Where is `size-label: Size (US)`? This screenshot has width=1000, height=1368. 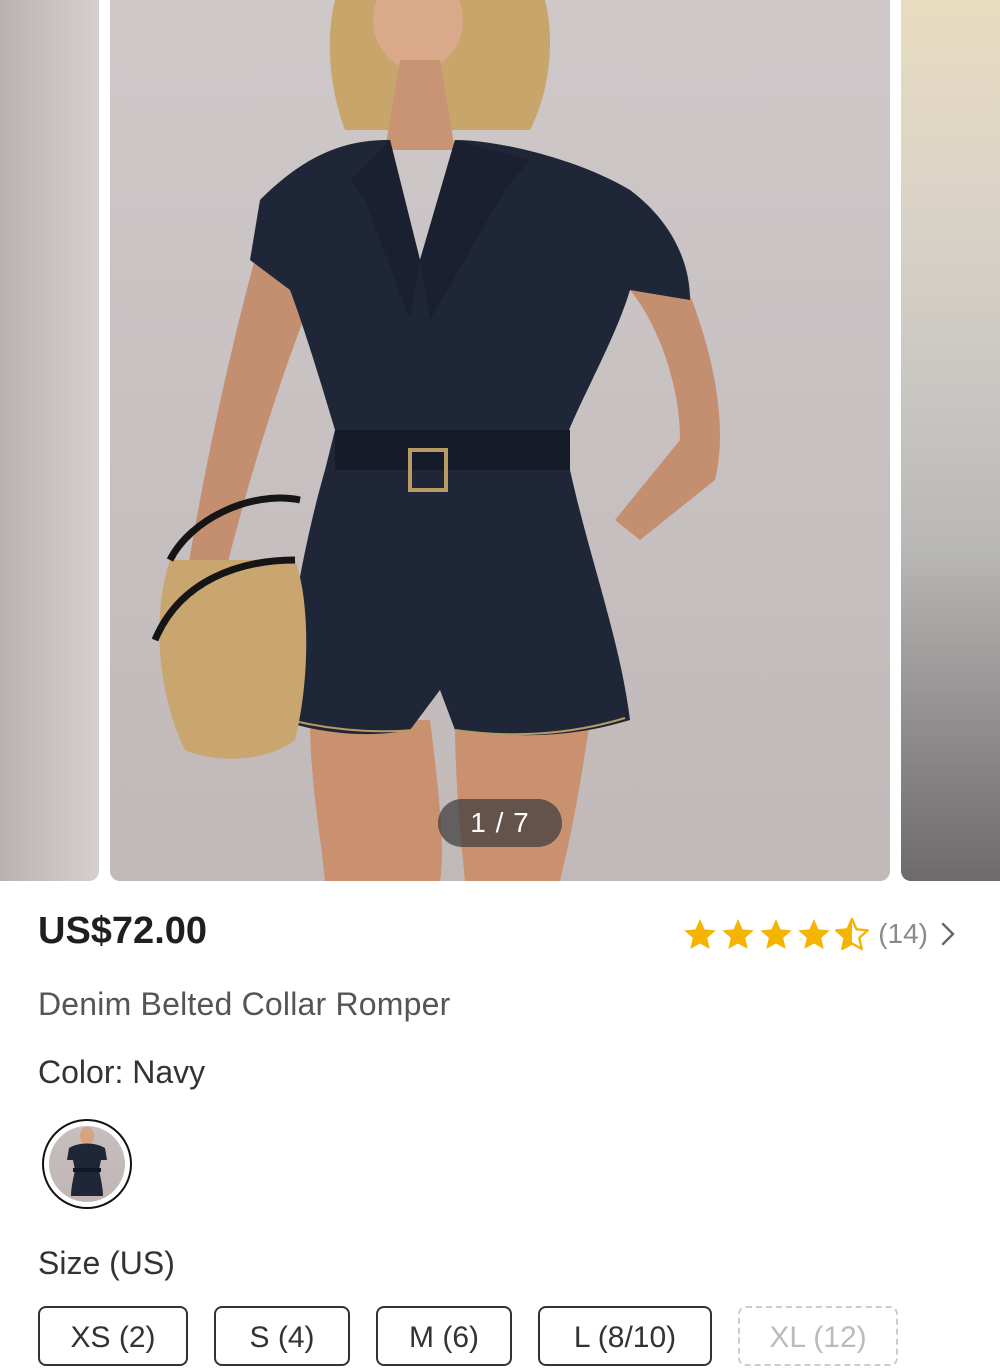
size-label: Size (US) is located at coordinates (106, 1263).